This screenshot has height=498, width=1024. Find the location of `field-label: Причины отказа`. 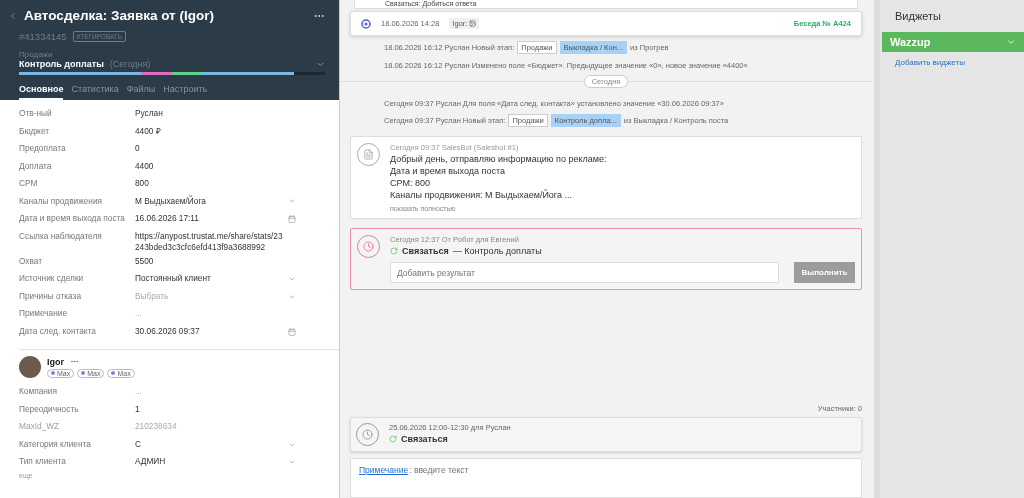

field-label: Причины отказа is located at coordinates (50, 295).